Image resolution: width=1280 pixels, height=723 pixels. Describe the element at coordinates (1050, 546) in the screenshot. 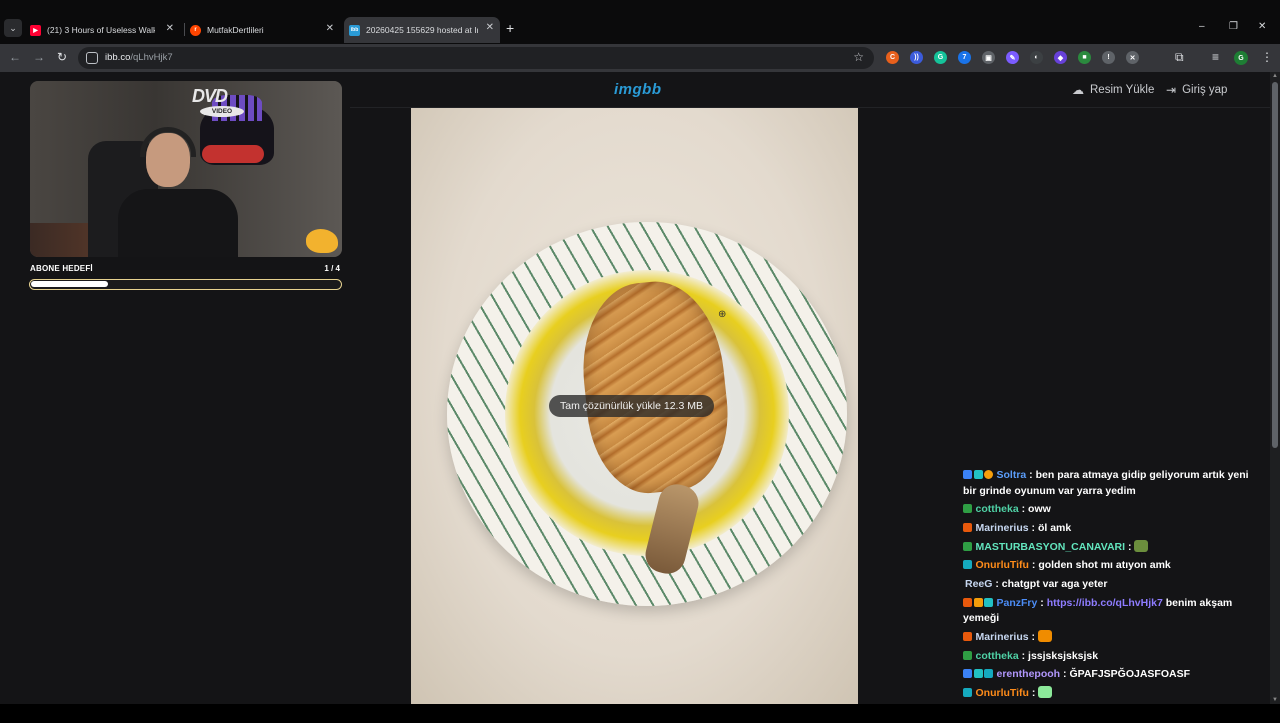

I see `chat-username: MASTURBASYON_CANAVARI` at that location.